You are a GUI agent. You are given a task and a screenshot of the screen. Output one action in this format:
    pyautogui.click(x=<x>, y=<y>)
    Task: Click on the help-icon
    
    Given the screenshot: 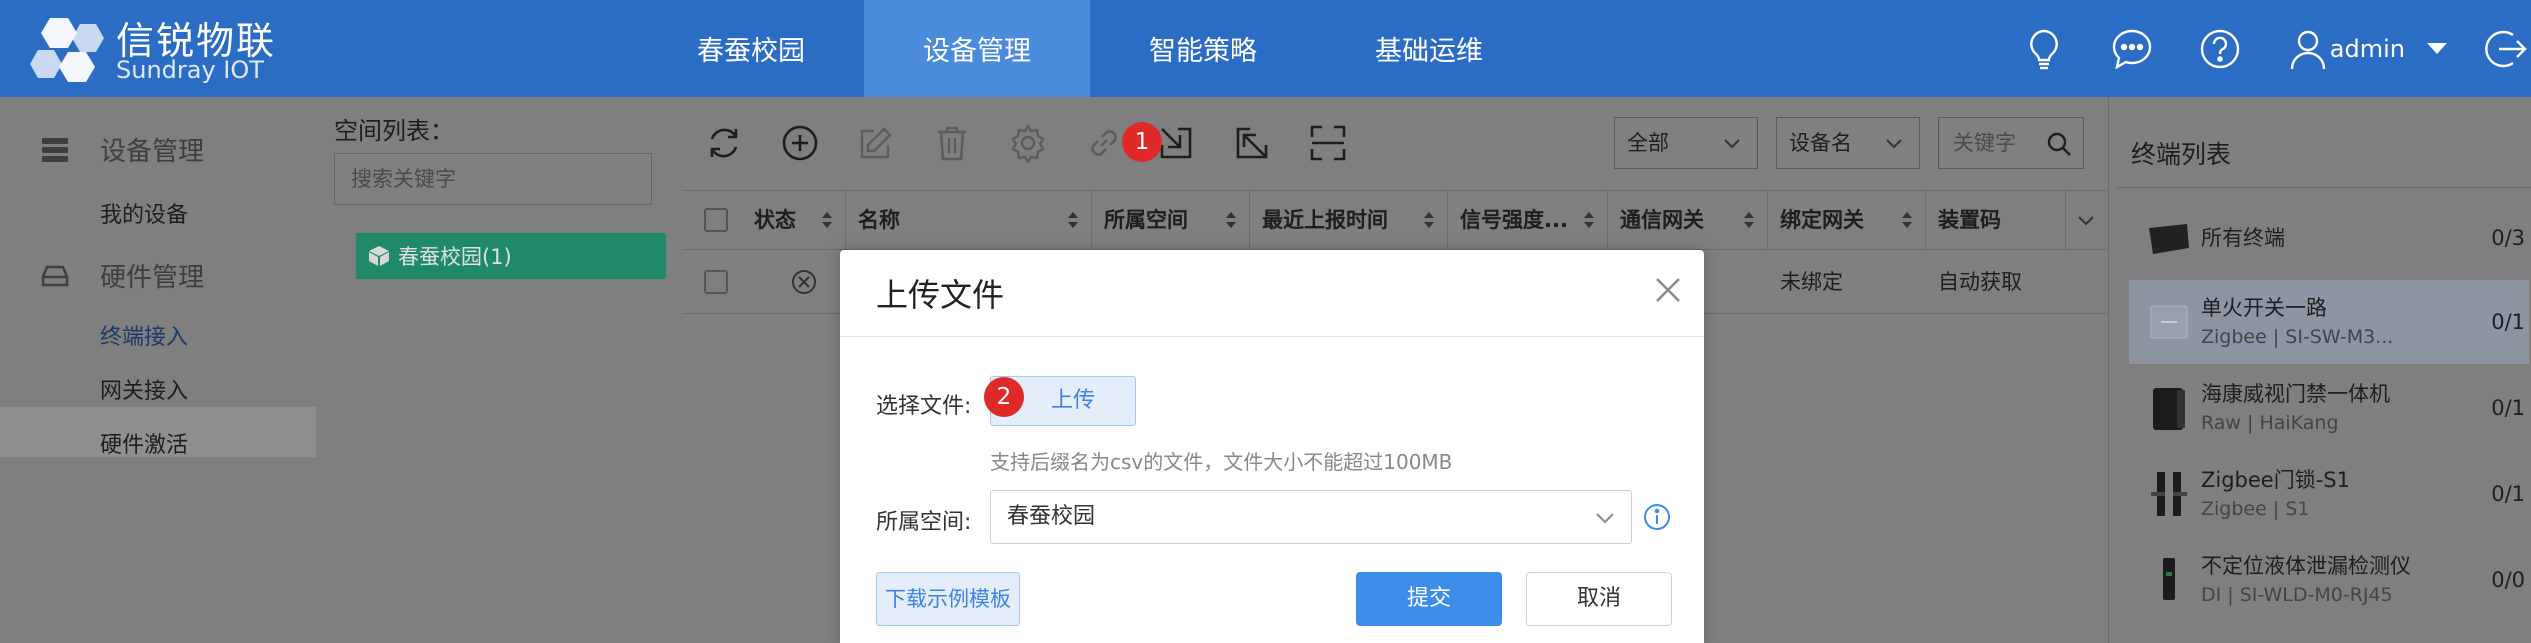 What is the action you would take?
    pyautogui.click(x=2220, y=49)
    